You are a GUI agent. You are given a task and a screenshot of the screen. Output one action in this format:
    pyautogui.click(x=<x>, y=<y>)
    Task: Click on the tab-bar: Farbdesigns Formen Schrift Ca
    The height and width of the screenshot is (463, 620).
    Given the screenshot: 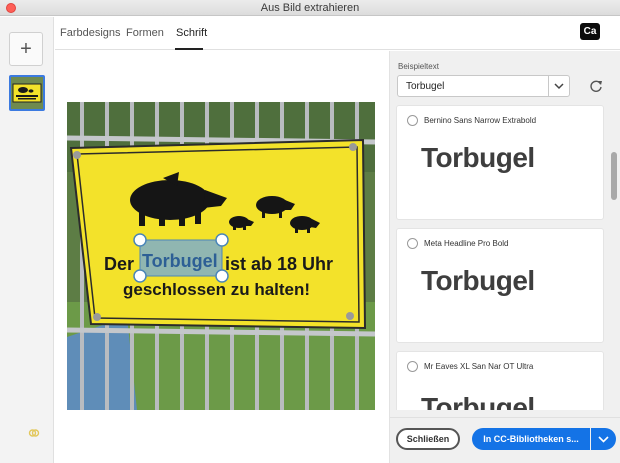 What is the action you would take?
    pyautogui.click(x=337, y=33)
    